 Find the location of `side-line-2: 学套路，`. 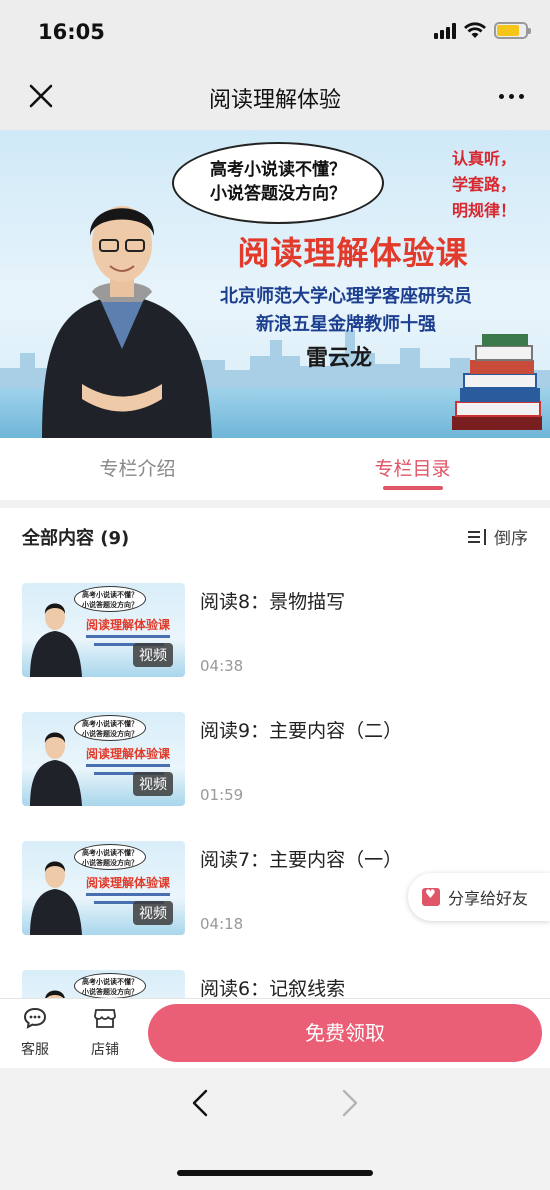

side-line-2: 学套路， is located at coordinates (483, 184).